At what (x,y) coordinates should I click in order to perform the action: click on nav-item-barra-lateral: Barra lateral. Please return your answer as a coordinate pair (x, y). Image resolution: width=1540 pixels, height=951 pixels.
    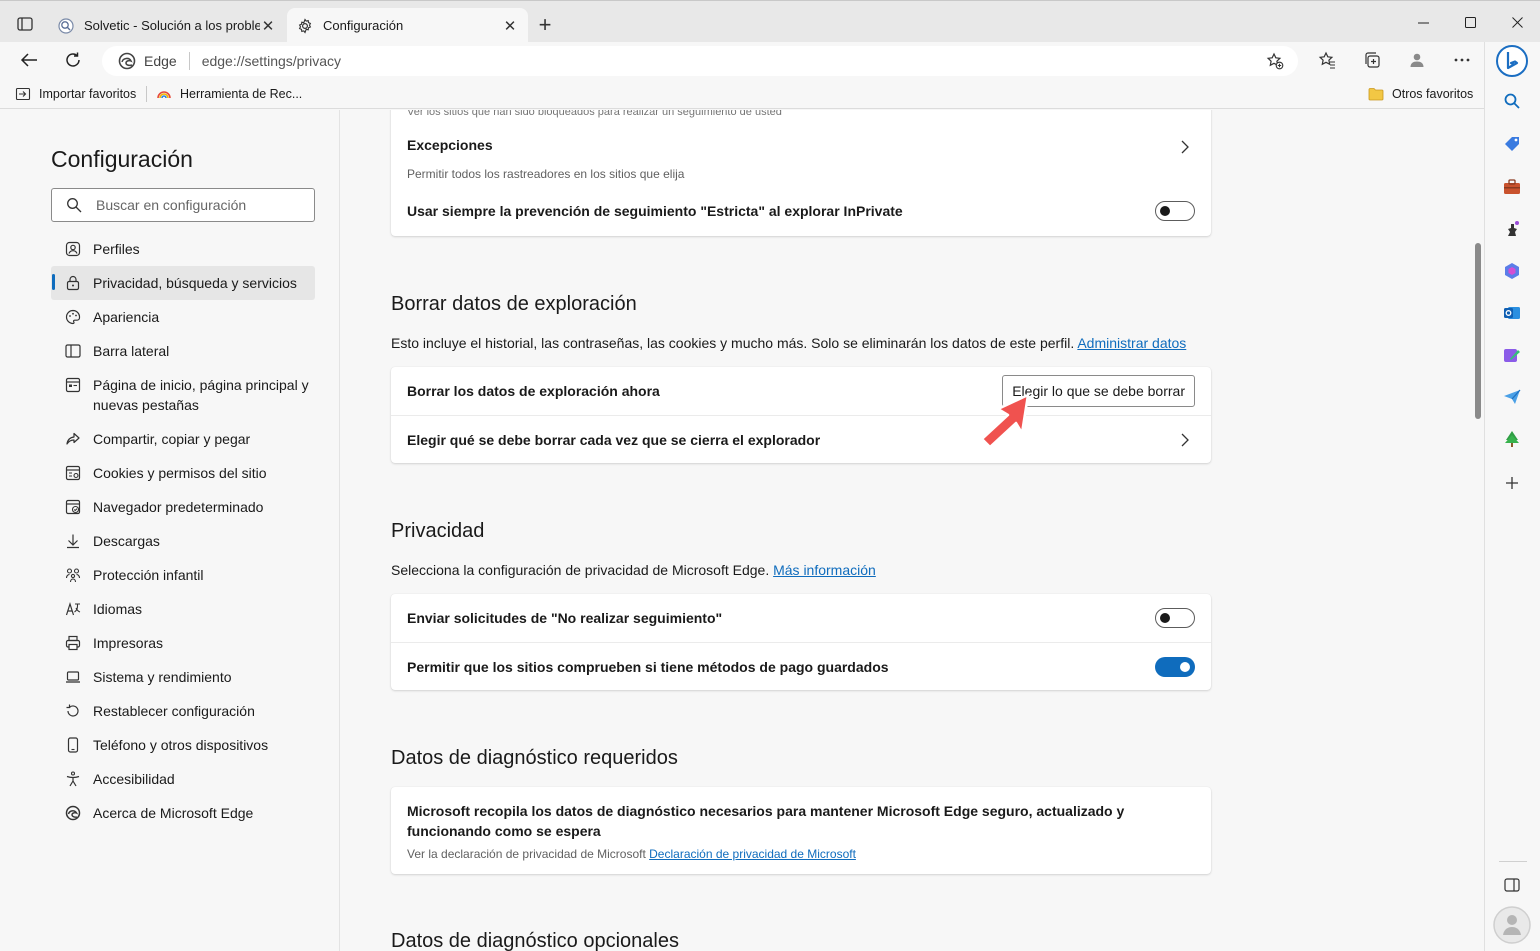
    Looking at the image, I should click on (183, 351).